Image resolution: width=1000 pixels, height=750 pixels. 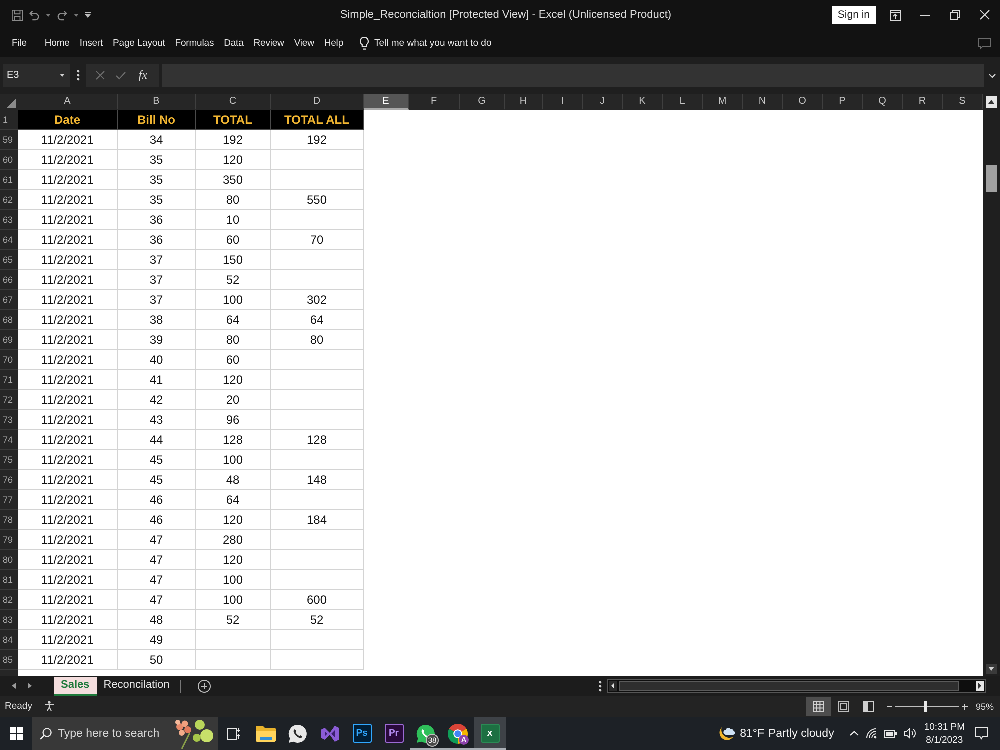 What do you see at coordinates (36, 75) in the screenshot?
I see `name-box: E3` at bounding box center [36, 75].